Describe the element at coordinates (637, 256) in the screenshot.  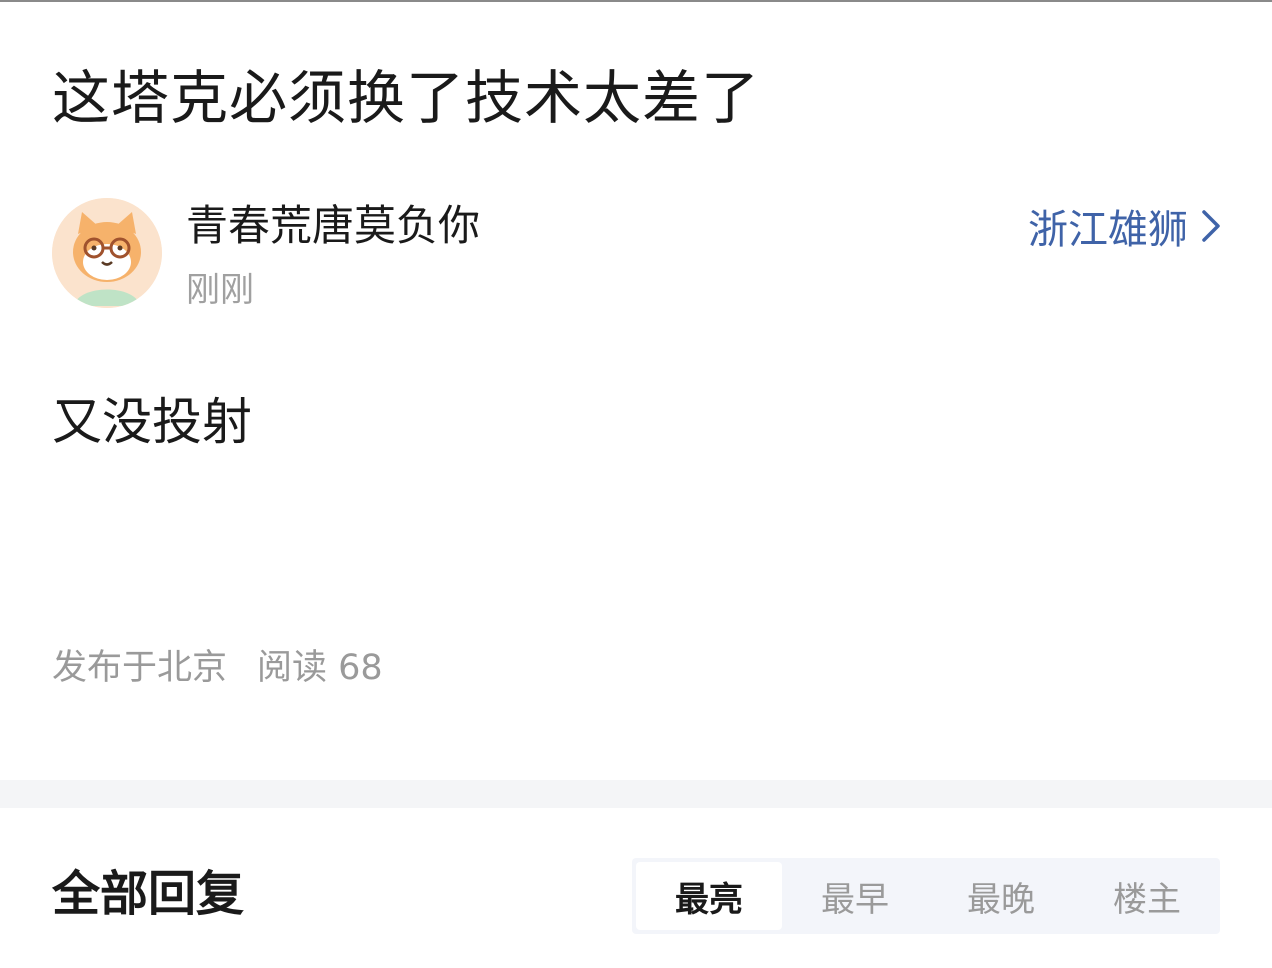
I see `author-row: 青春荒唐莫负你 刚刚 浙江雄狮` at that location.